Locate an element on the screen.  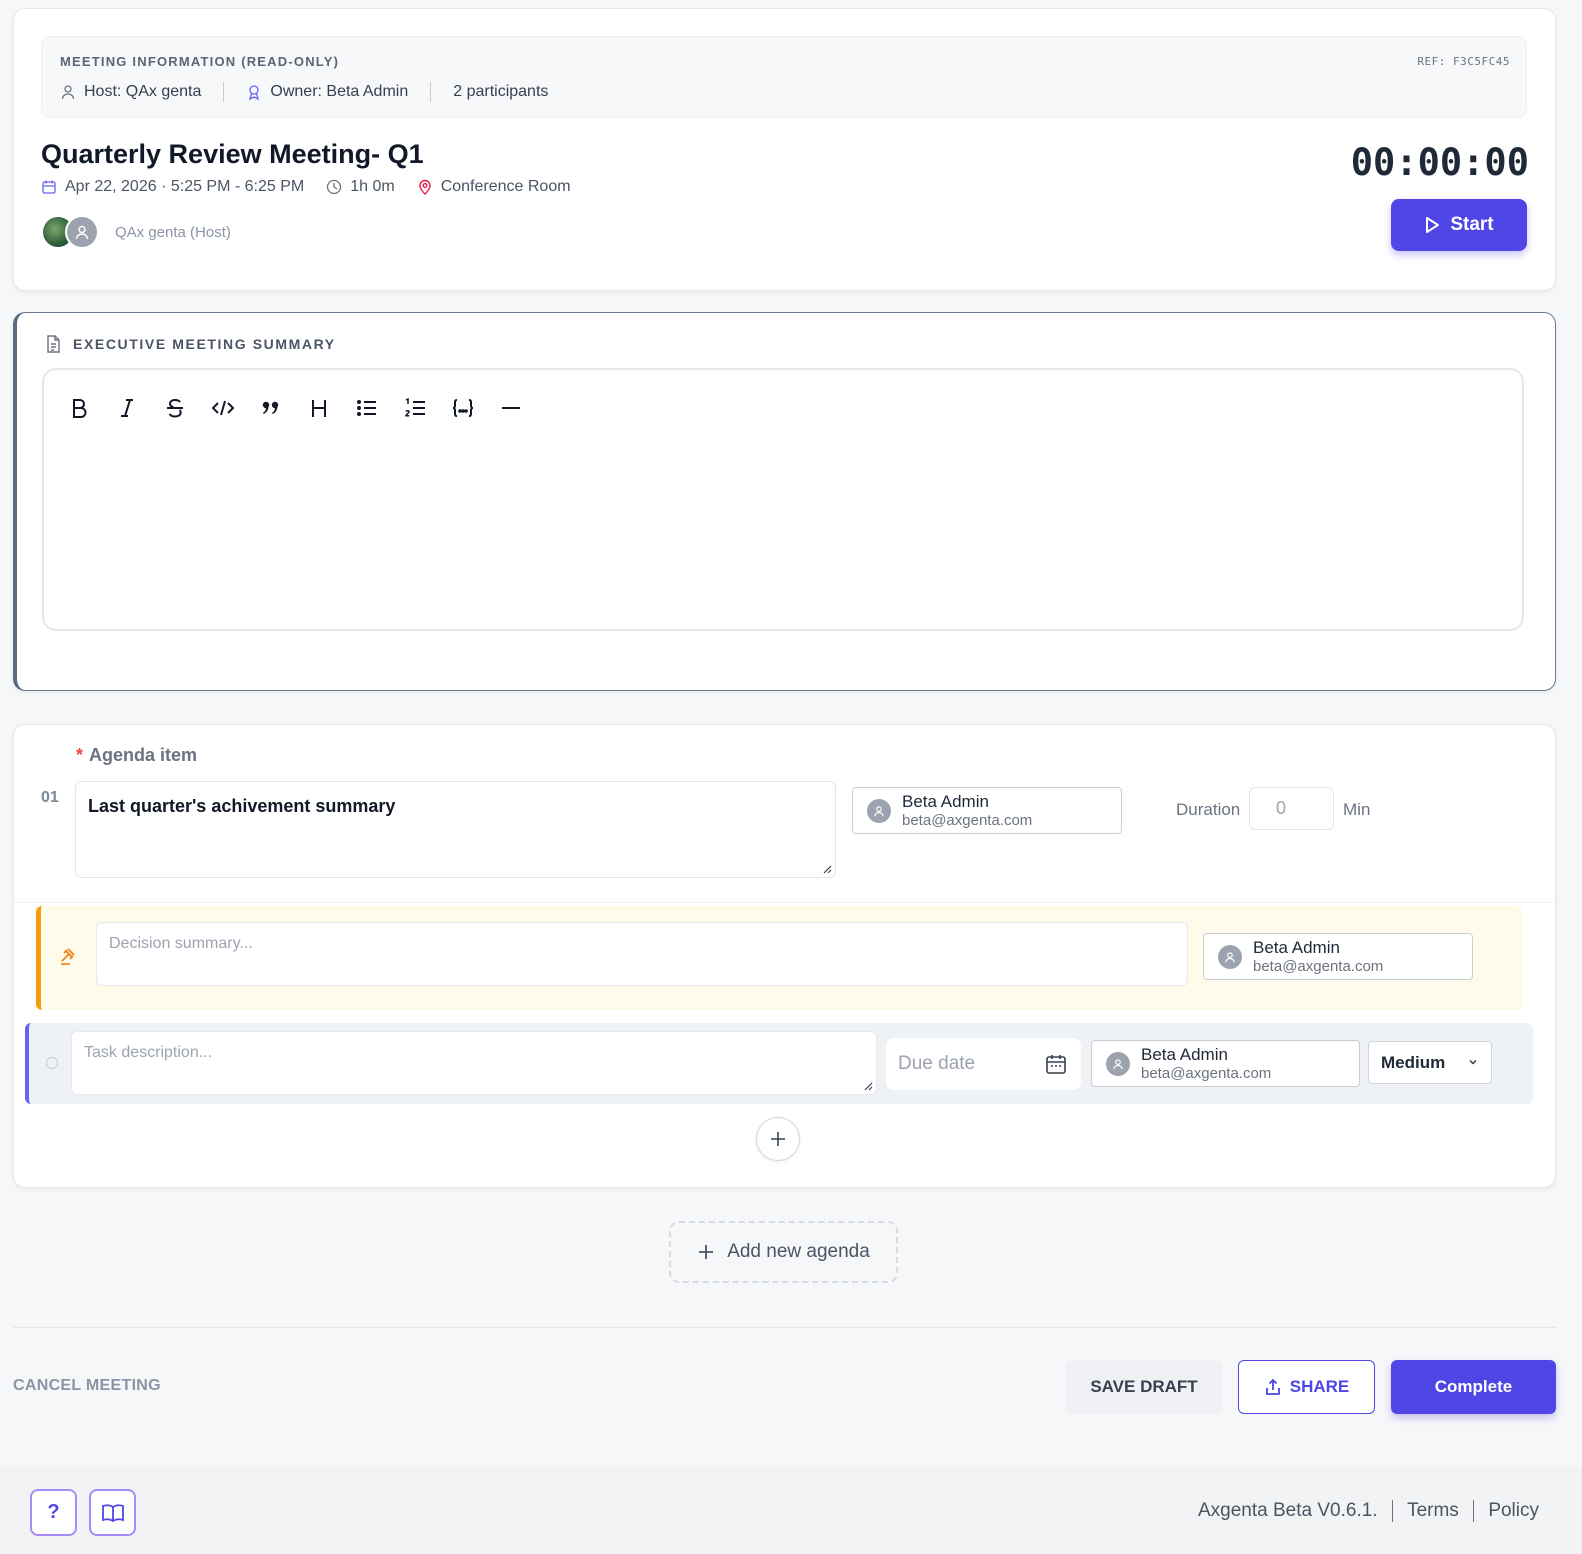
duration-unit: Min is located at coordinates (1357, 809).